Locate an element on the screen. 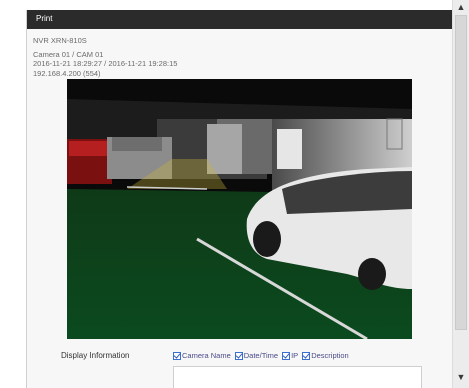 This screenshot has width=469, height=388. option-label: Camera Name is located at coordinates (206, 355).